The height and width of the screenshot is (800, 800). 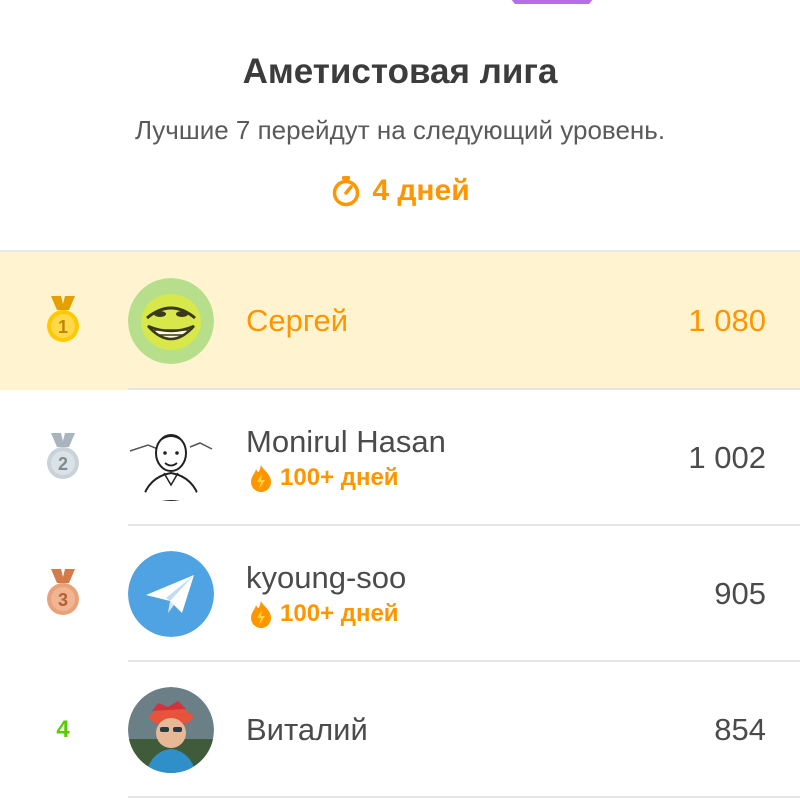 I want to click on row-divider, so click(x=464, y=797).